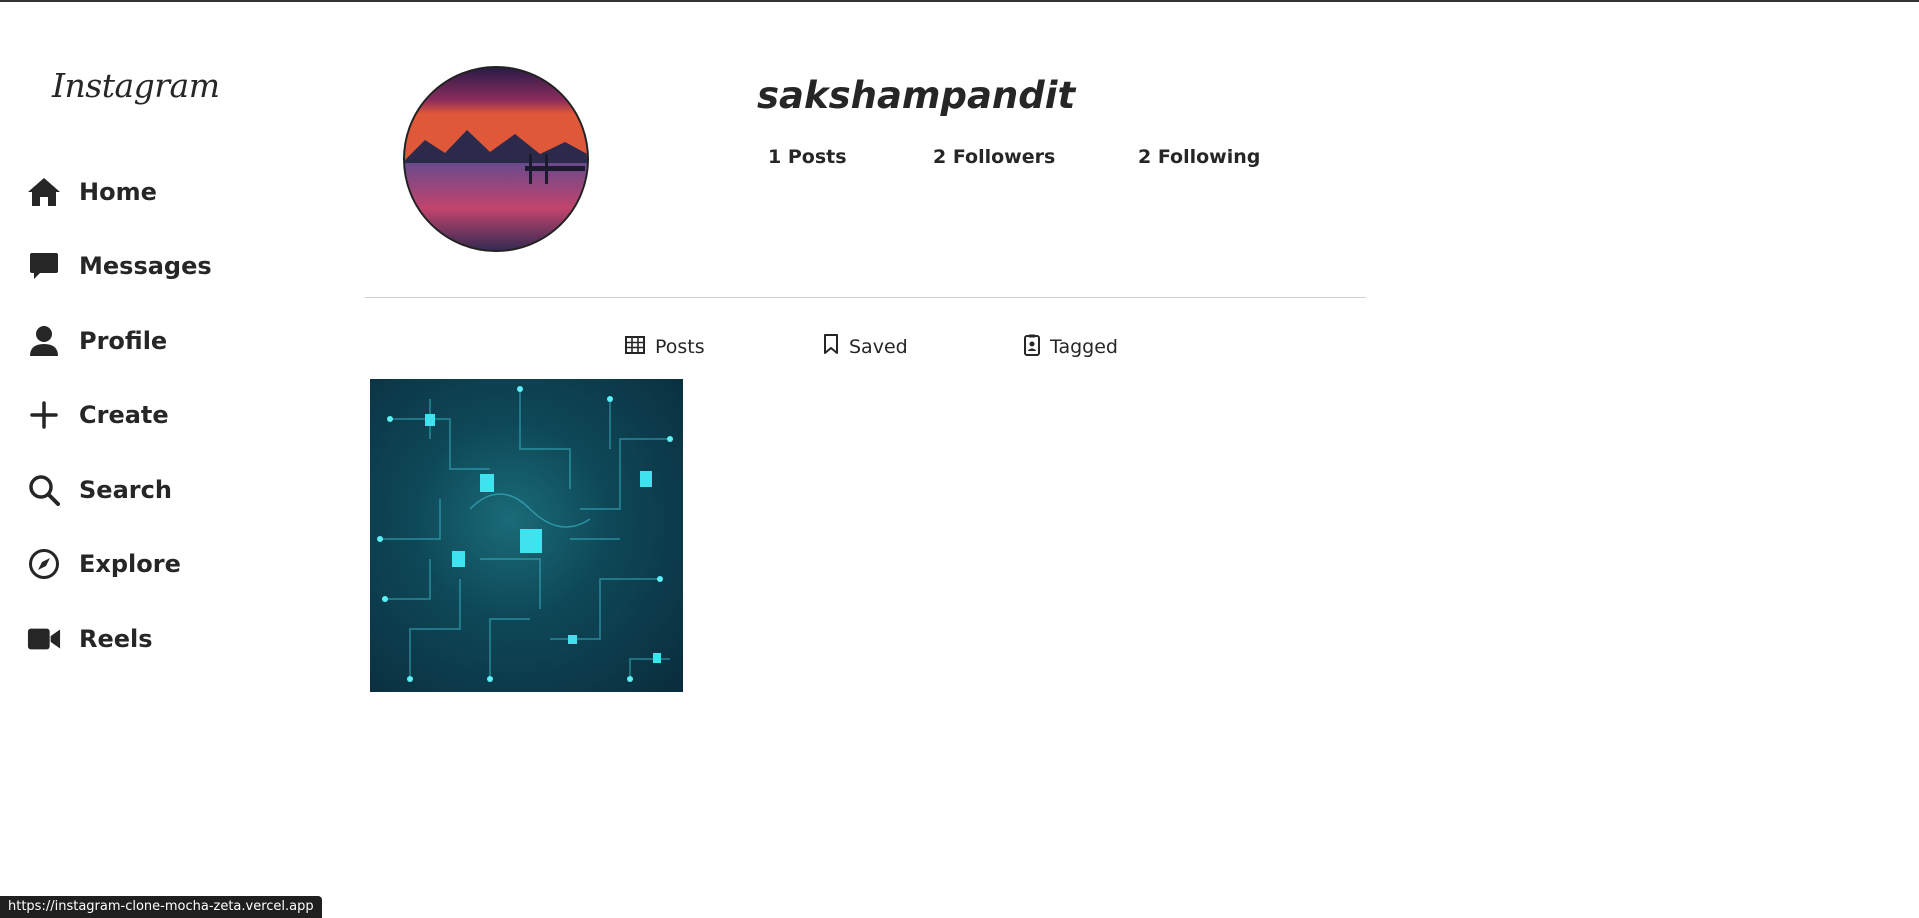 The width and height of the screenshot is (1919, 918). I want to click on sidebar-item-label: Home, so click(118, 192).